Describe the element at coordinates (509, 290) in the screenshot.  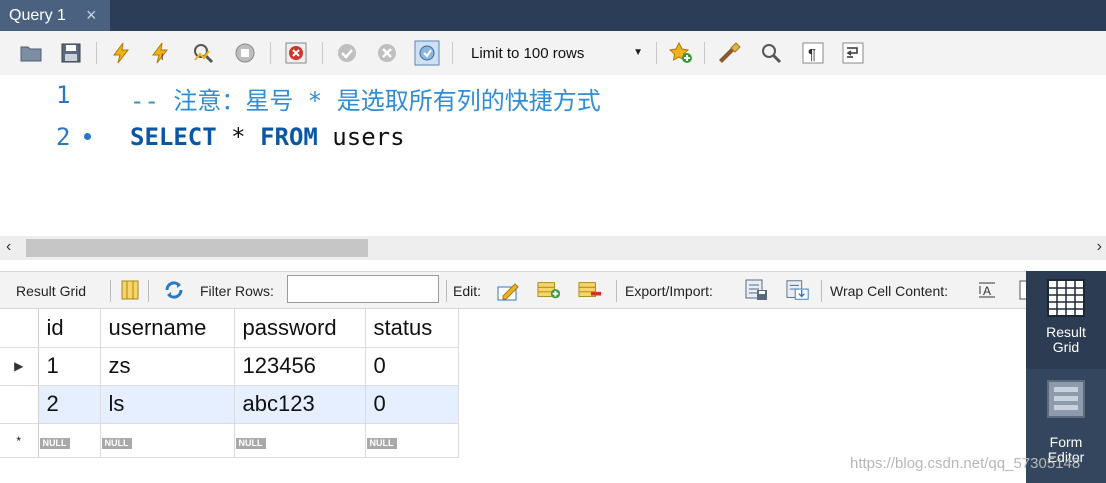
I see `edit-row-icon` at that location.